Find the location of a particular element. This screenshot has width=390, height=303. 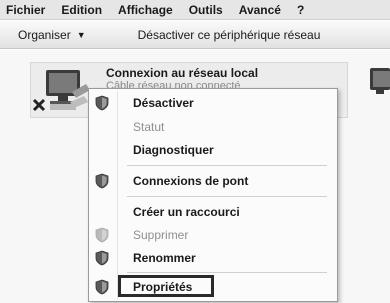

proprietes-highlight-box is located at coordinates (166, 286).